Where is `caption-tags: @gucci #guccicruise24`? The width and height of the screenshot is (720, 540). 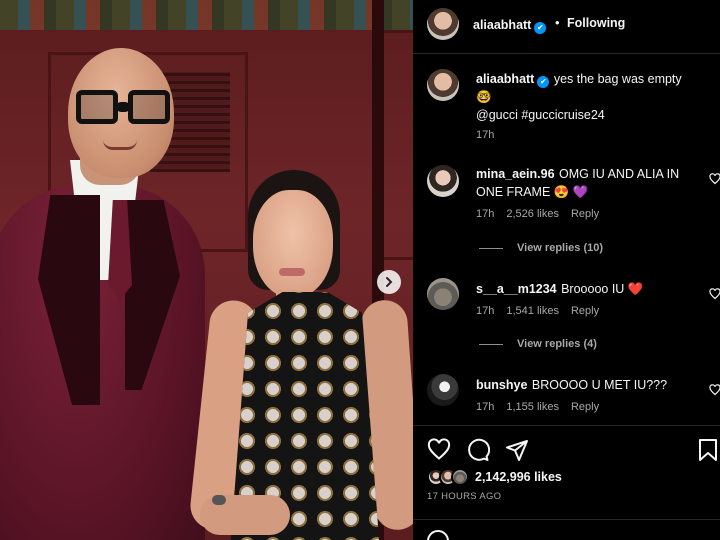 caption-tags: @gucci #guccicruise24 is located at coordinates (540, 115).